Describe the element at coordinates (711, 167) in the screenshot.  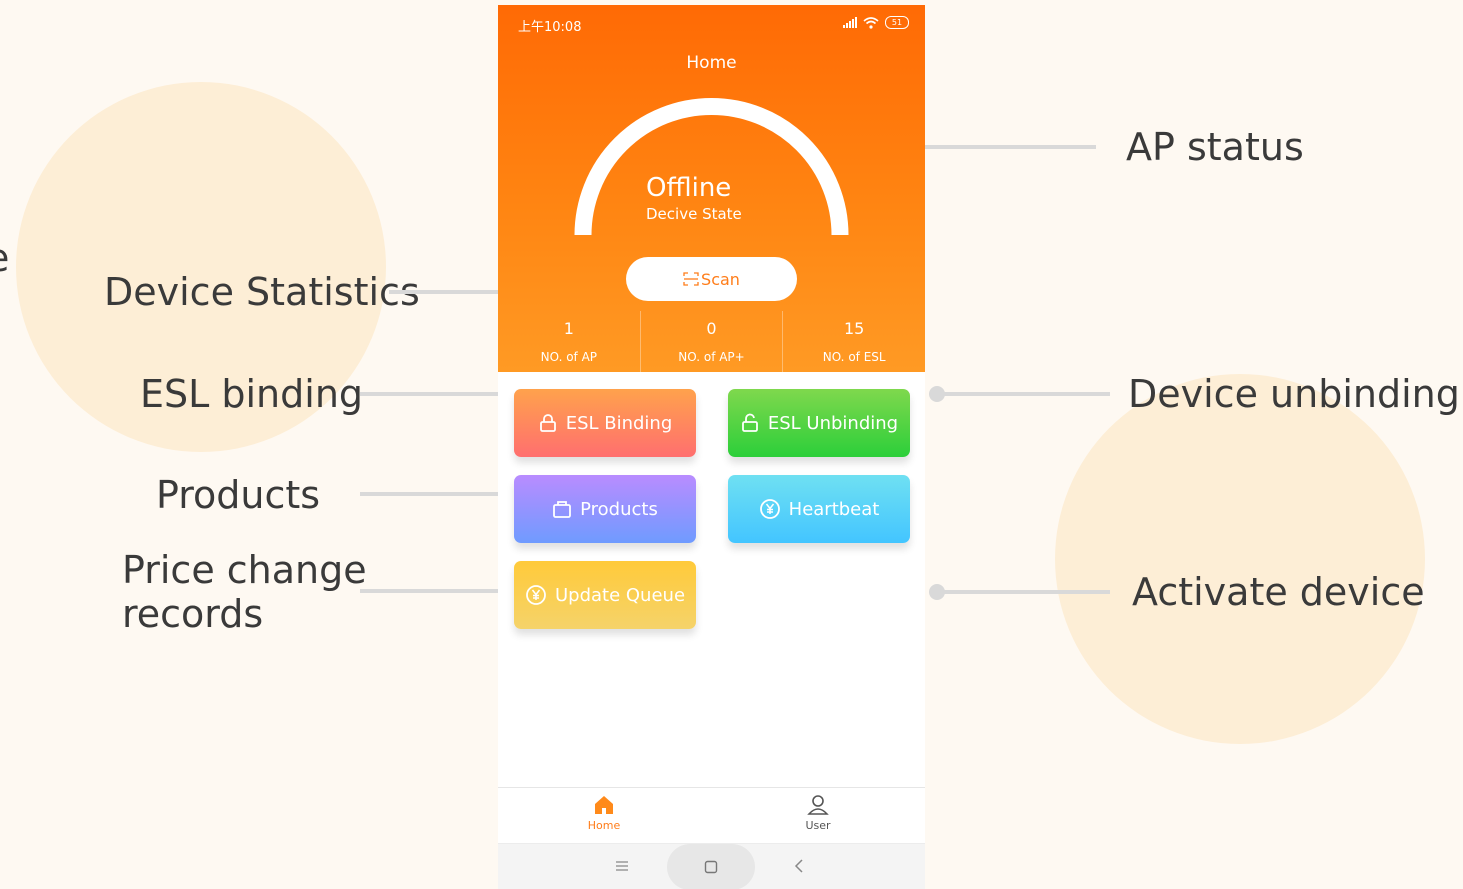
I see `ap-status-gauge` at that location.